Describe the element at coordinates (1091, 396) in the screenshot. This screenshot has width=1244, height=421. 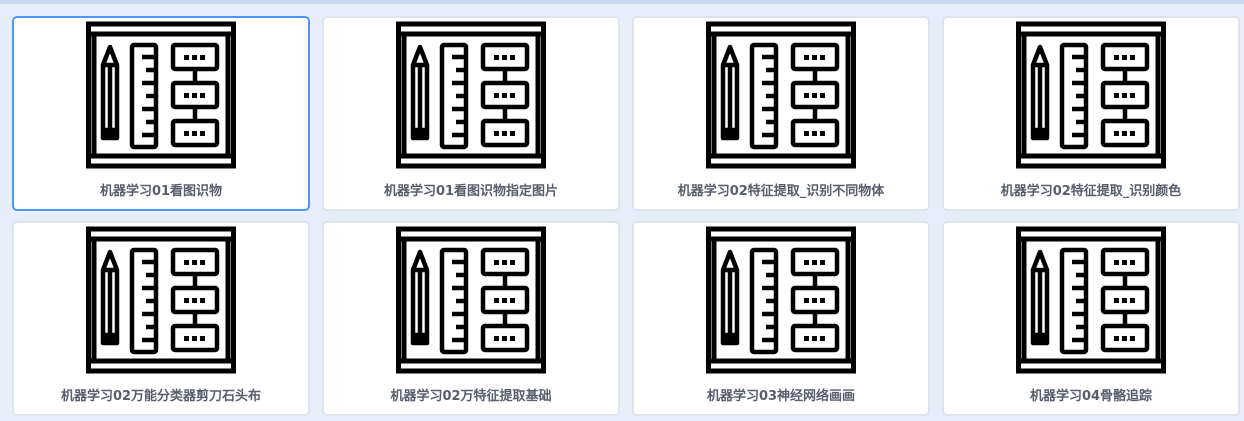
I see `project-title: 机器学习04骨骼追踪` at that location.